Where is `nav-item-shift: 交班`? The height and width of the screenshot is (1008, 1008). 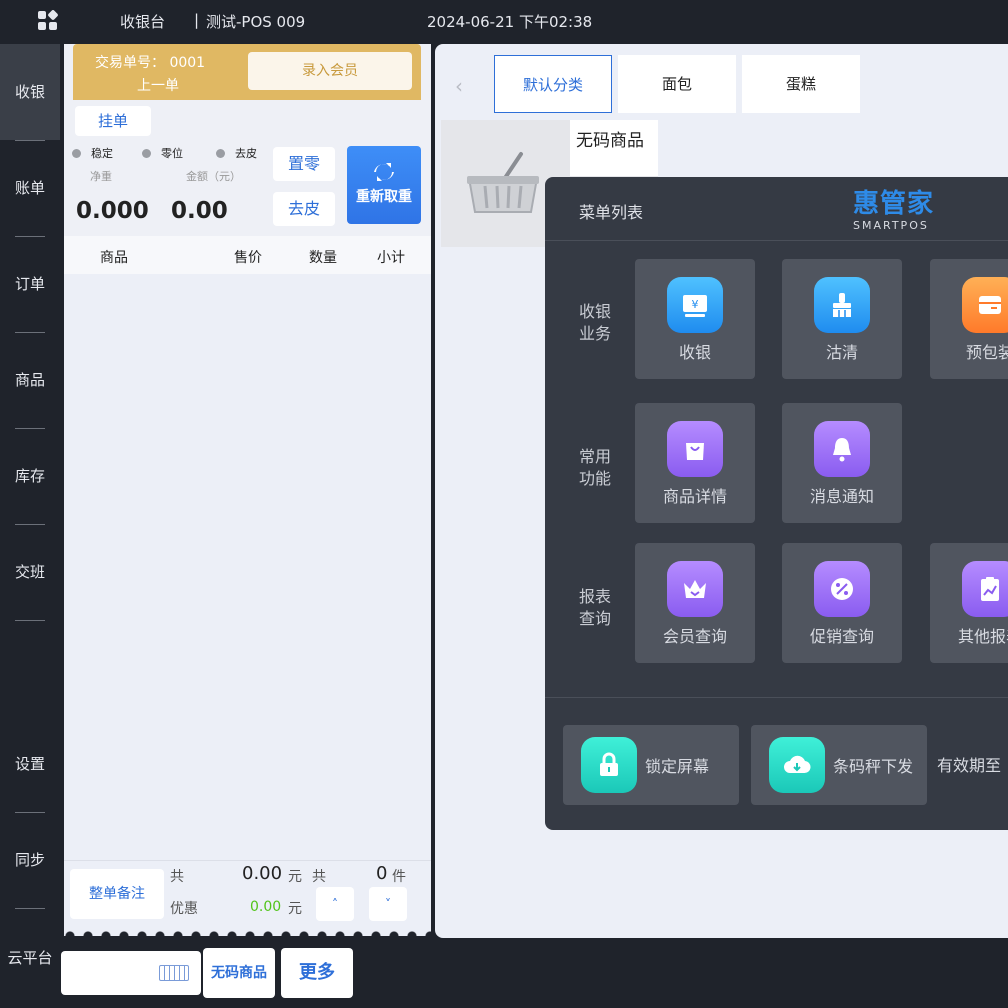
nav-item-shift: 交班 is located at coordinates (30, 572).